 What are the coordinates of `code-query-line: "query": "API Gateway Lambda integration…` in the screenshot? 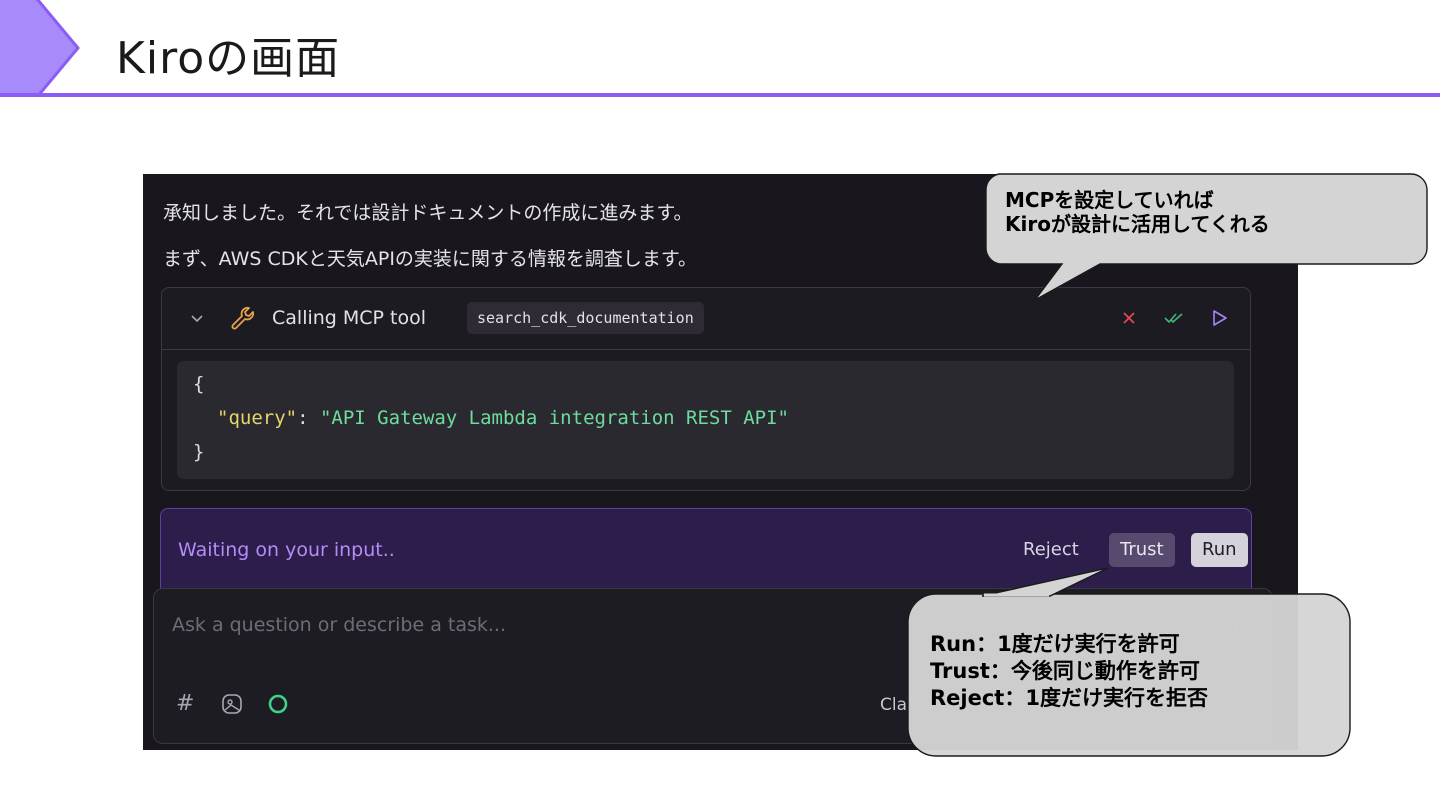 It's located at (503, 418).